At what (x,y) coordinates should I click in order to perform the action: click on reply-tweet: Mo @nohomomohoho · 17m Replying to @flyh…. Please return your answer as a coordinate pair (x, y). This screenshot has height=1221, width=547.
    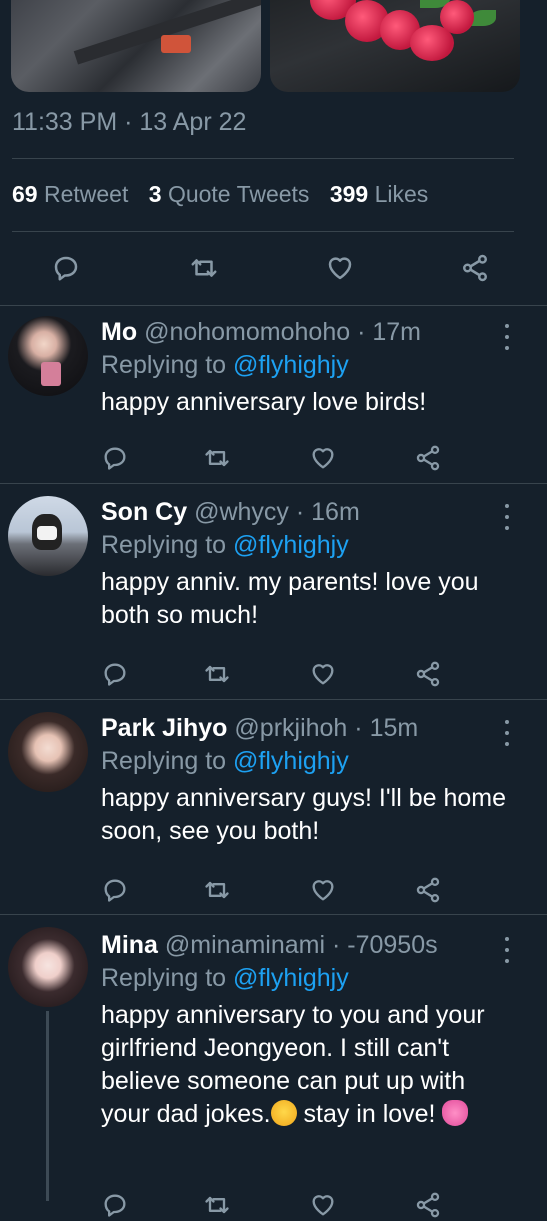
    Looking at the image, I should click on (273, 393).